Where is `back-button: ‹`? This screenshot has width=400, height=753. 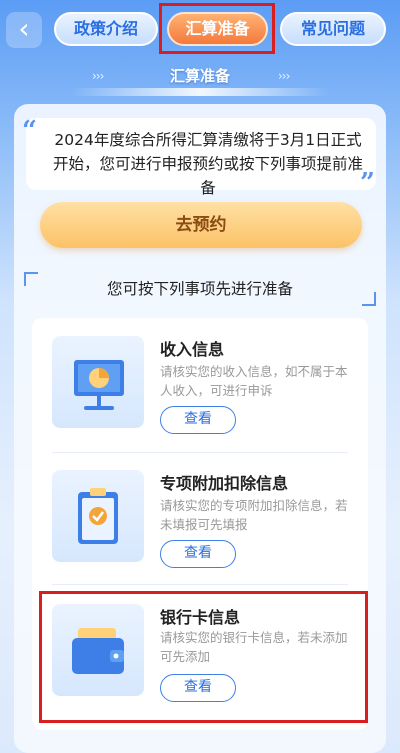
back-button: ‹ is located at coordinates (24, 30).